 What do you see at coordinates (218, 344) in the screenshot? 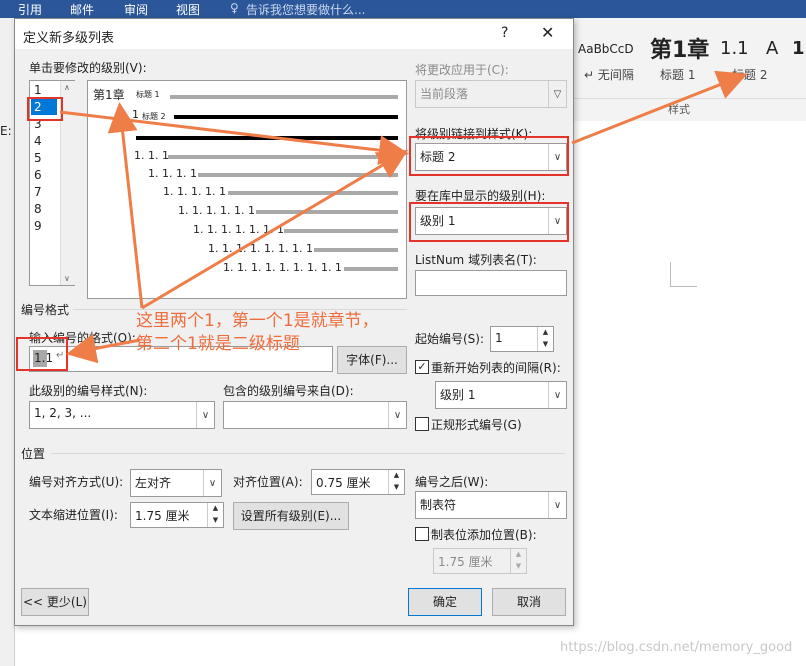
I see `annotation-line-2: 第二个1就是二级标题` at bounding box center [218, 344].